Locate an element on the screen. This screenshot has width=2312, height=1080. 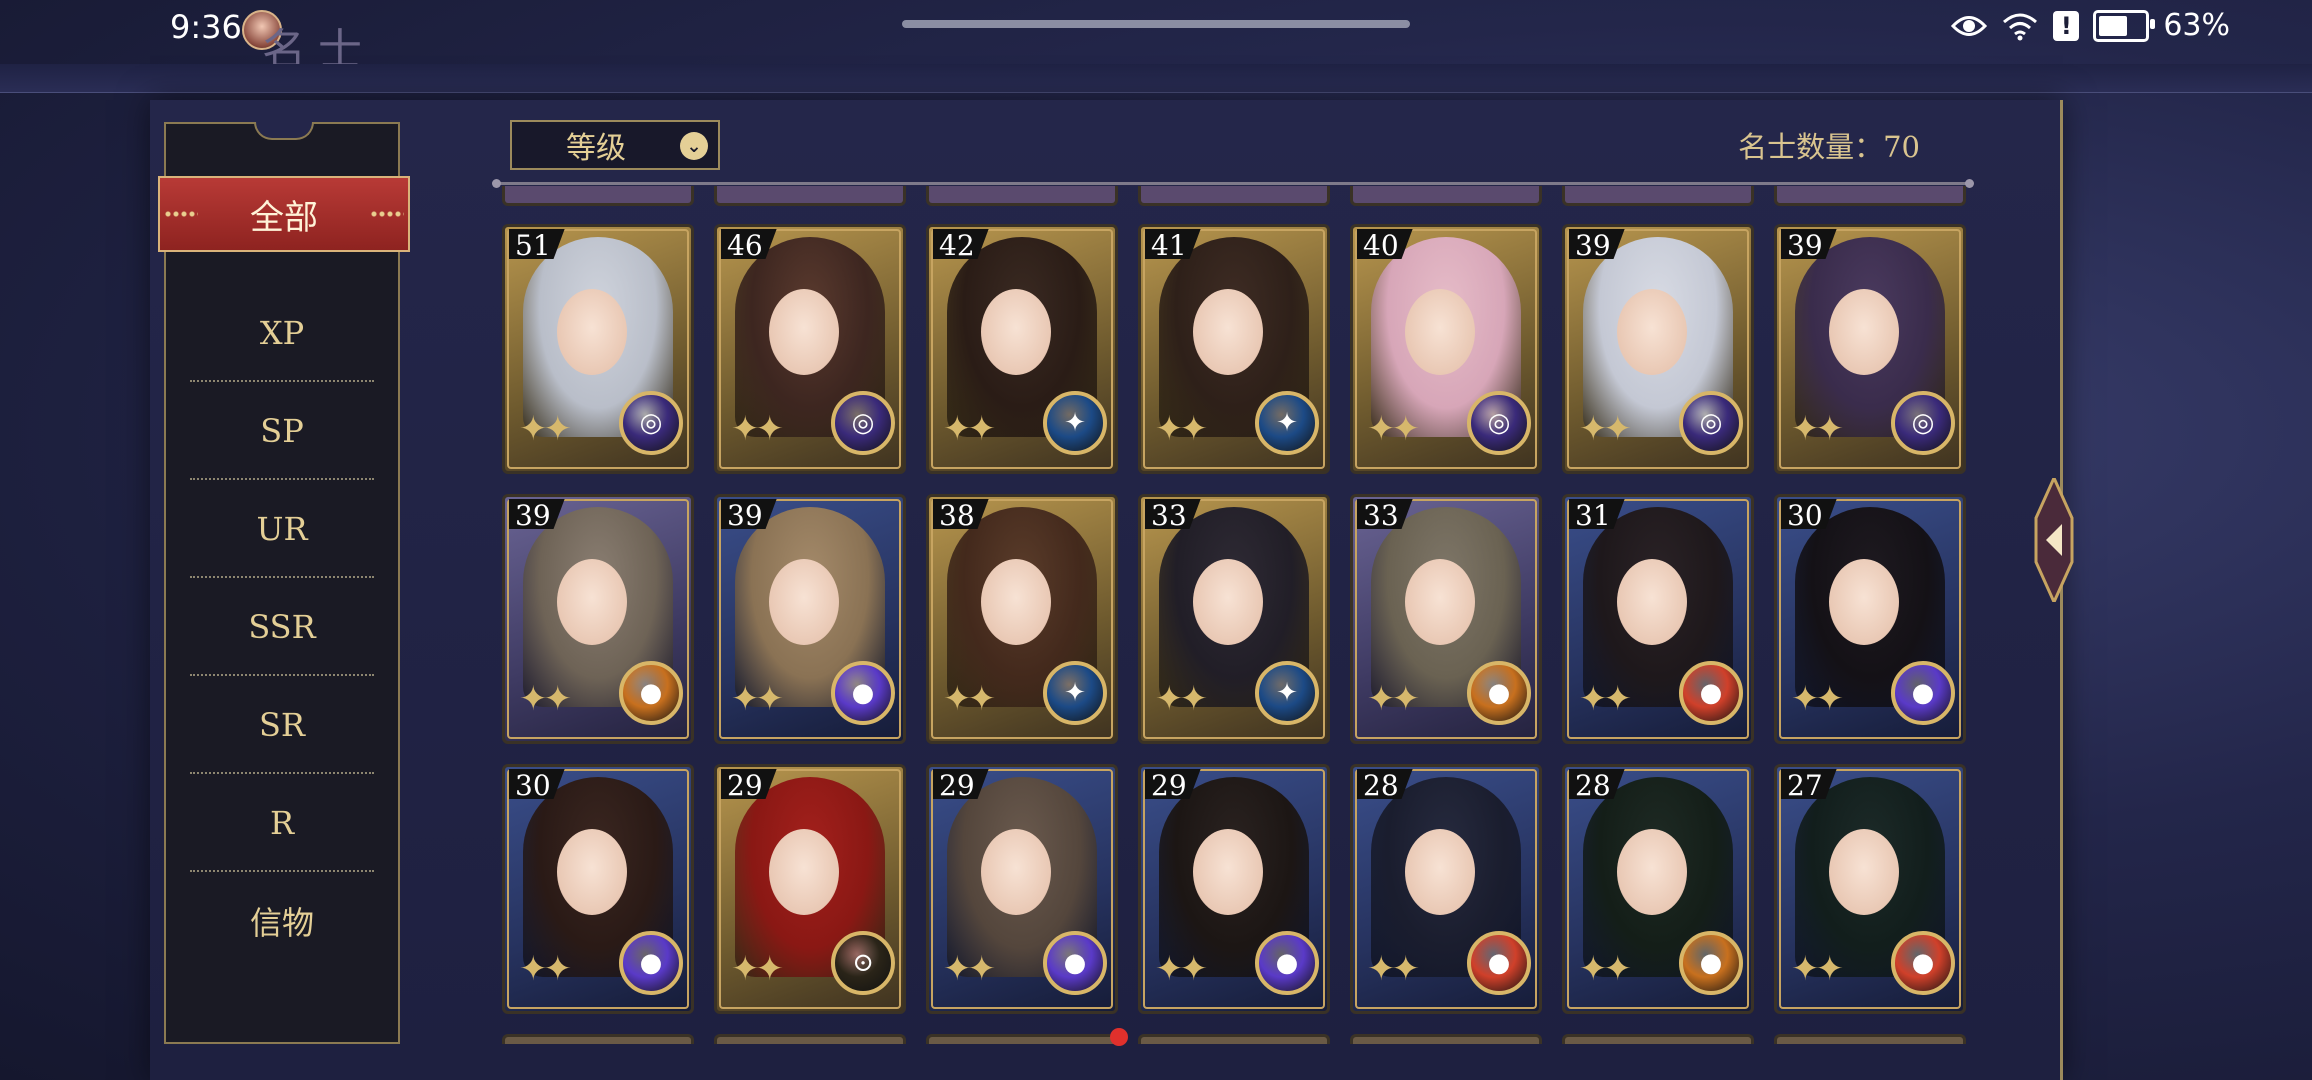
character-count: 名士数量：70 is located at coordinates (1829, 147).